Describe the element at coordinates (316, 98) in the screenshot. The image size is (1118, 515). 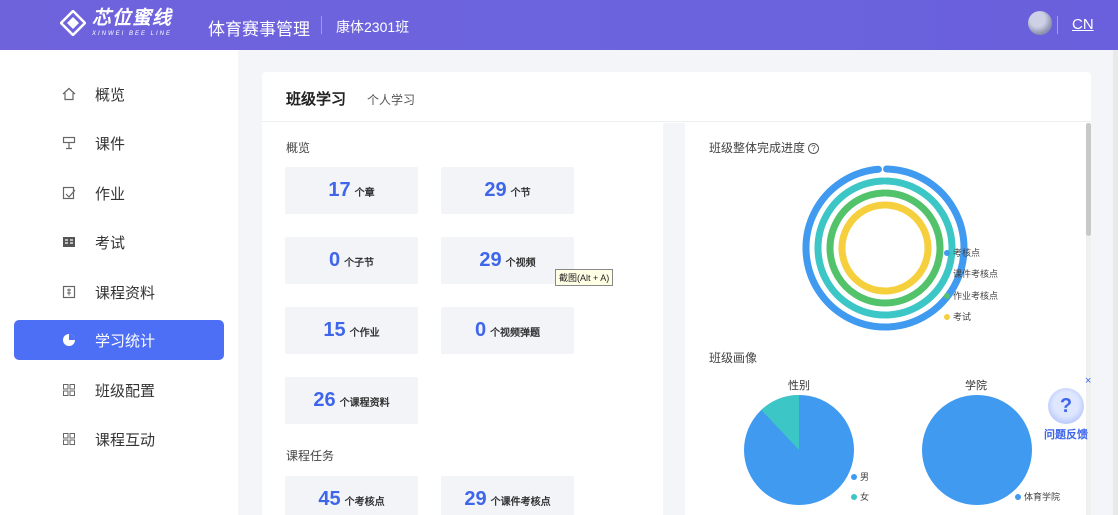
I see `tab-class-learning: 班级学习` at that location.